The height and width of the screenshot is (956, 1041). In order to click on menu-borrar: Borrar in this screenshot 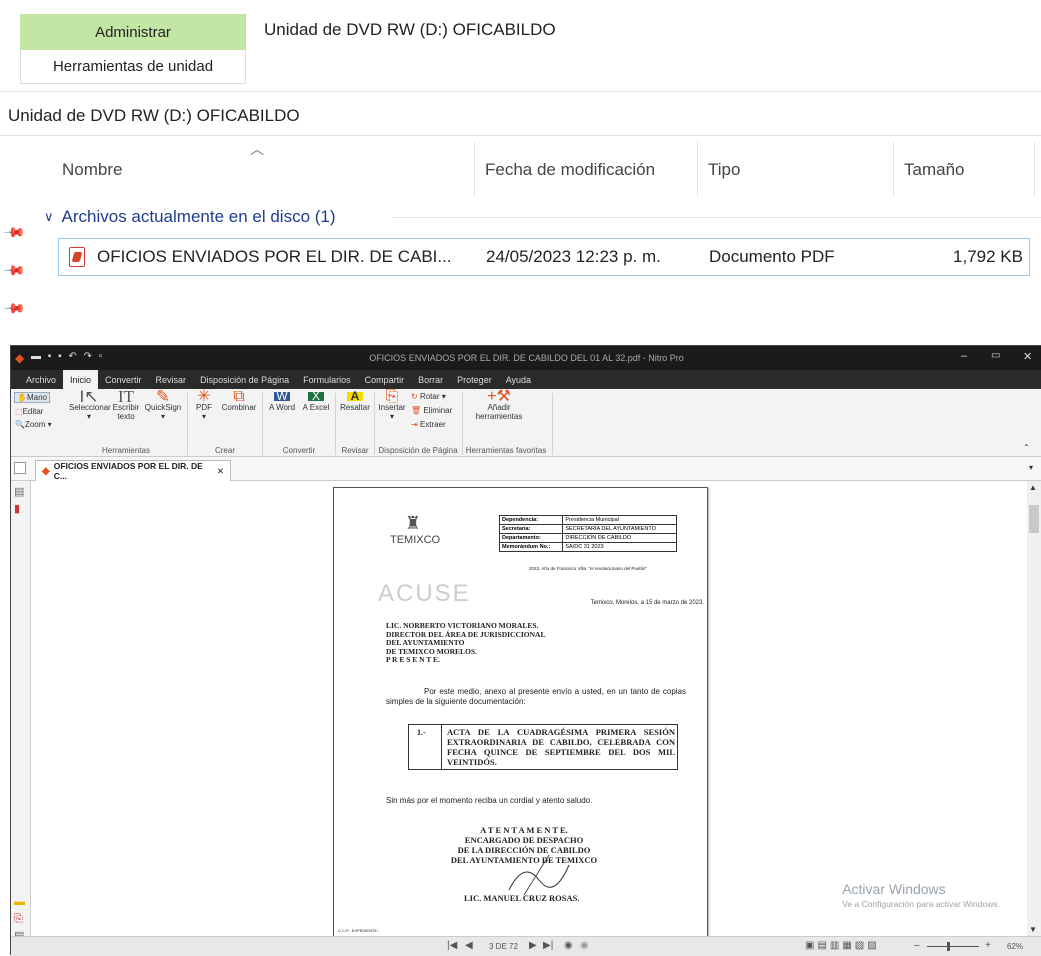, I will do `click(430, 379)`.